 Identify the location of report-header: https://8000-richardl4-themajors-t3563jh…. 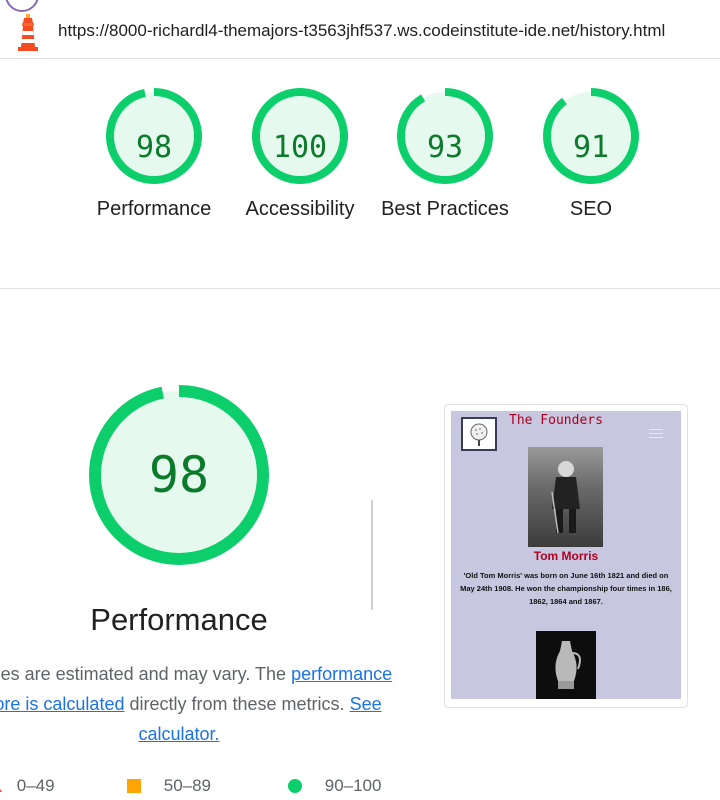
(360, 29).